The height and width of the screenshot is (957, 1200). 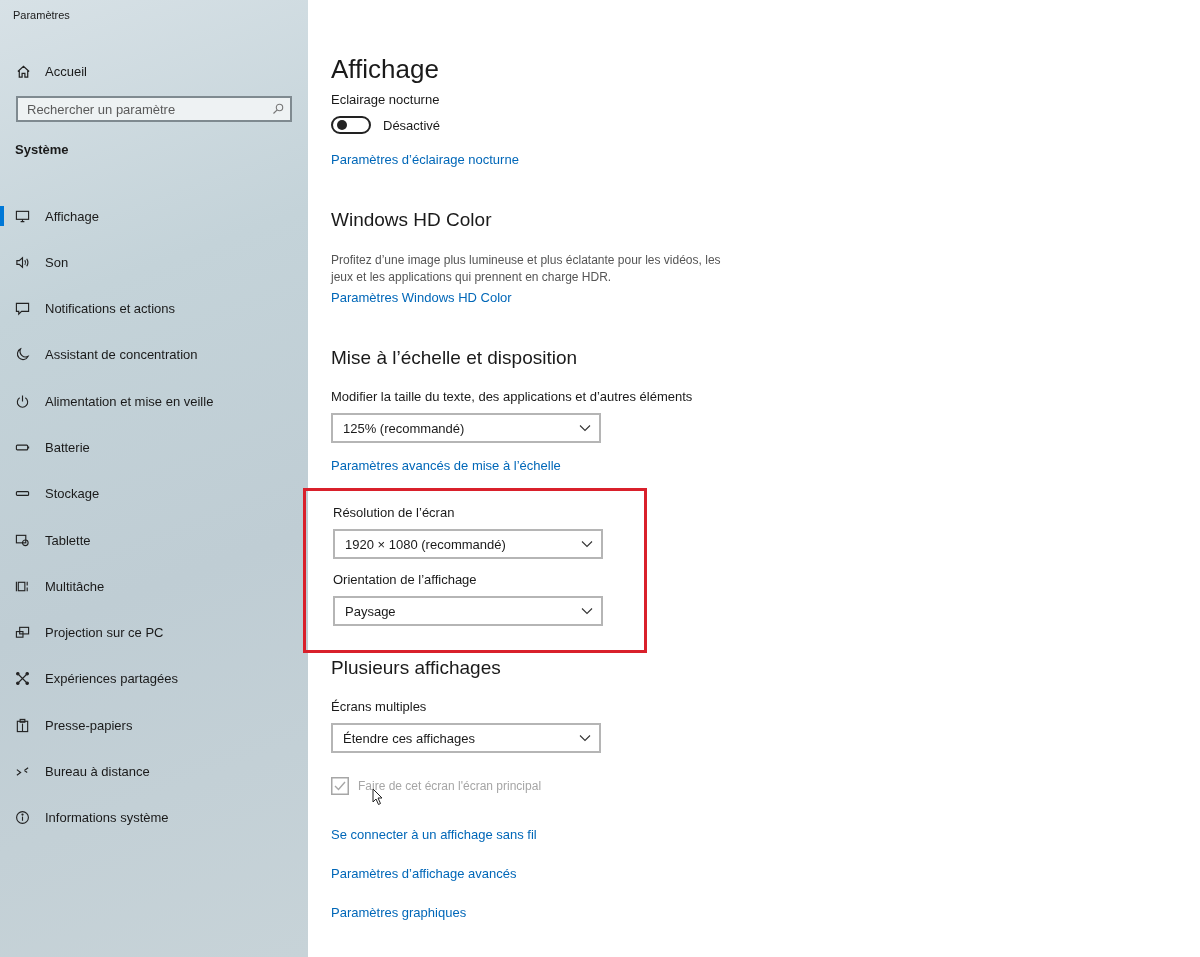 I want to click on monitor-icon, so click(x=22, y=216).